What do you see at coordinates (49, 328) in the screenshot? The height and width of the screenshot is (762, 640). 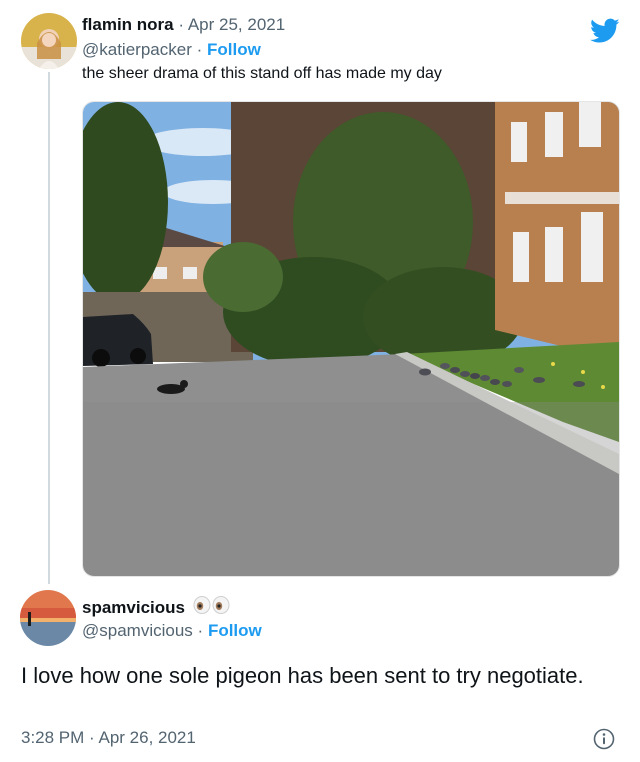 I see `thread-line` at bounding box center [49, 328].